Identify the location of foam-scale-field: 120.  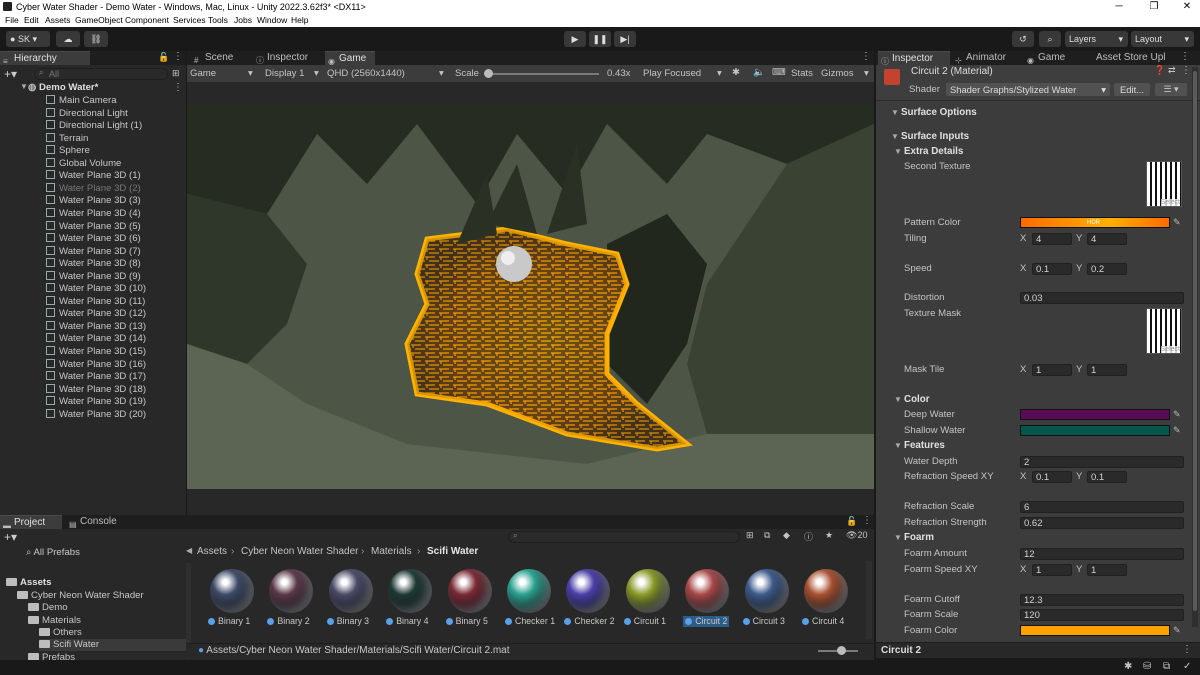
(1102, 615).